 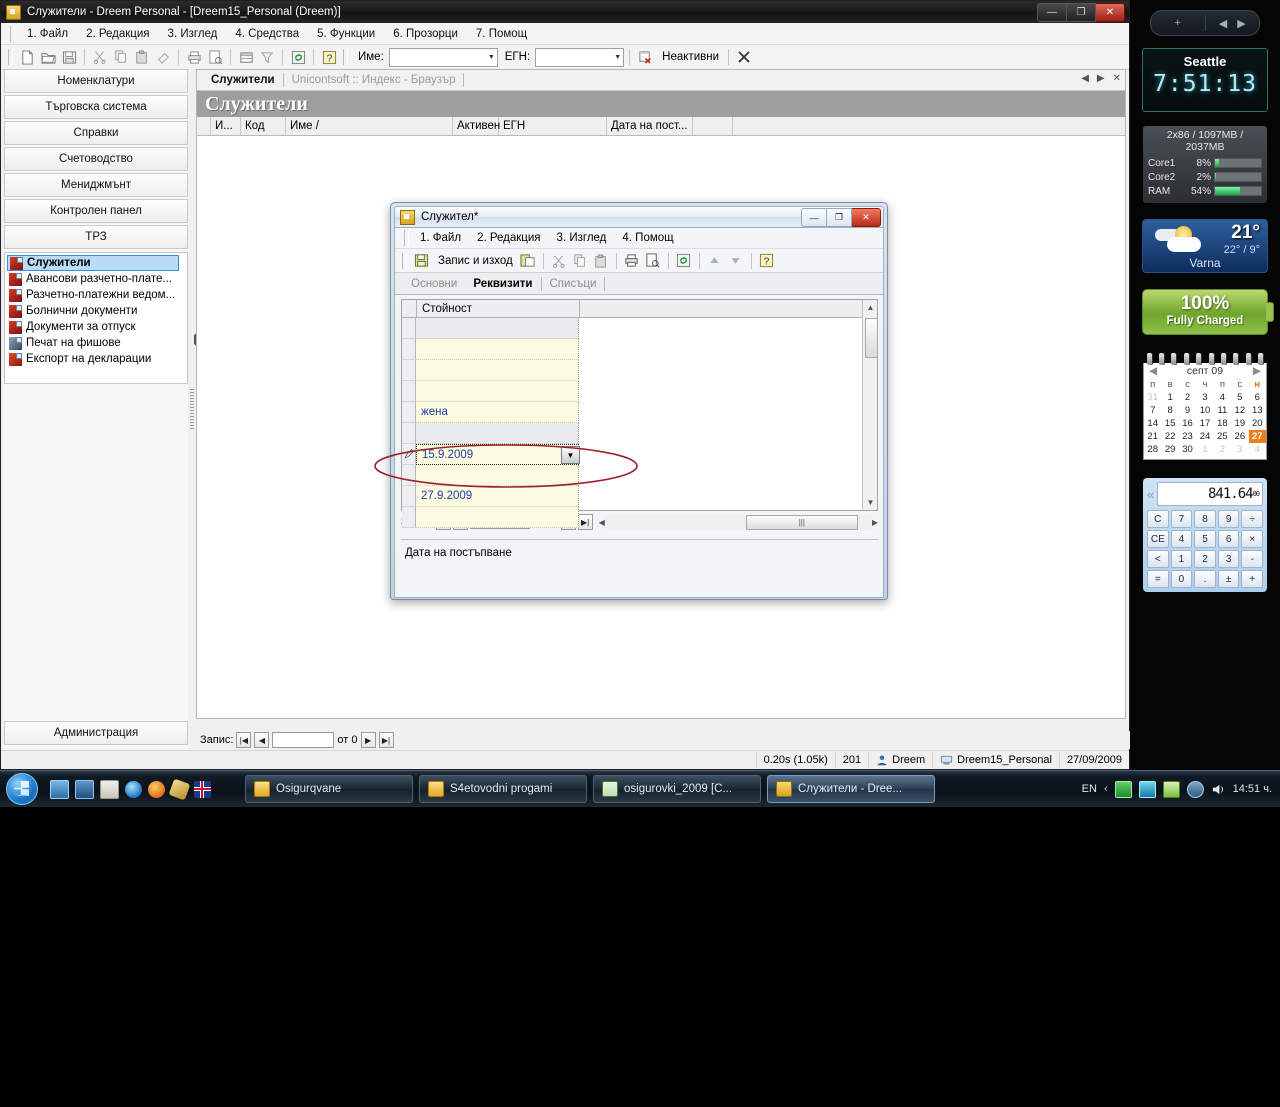 What do you see at coordinates (96, 211) in the screenshot?
I see `nav-group-control-panel: Контролен панел` at bounding box center [96, 211].